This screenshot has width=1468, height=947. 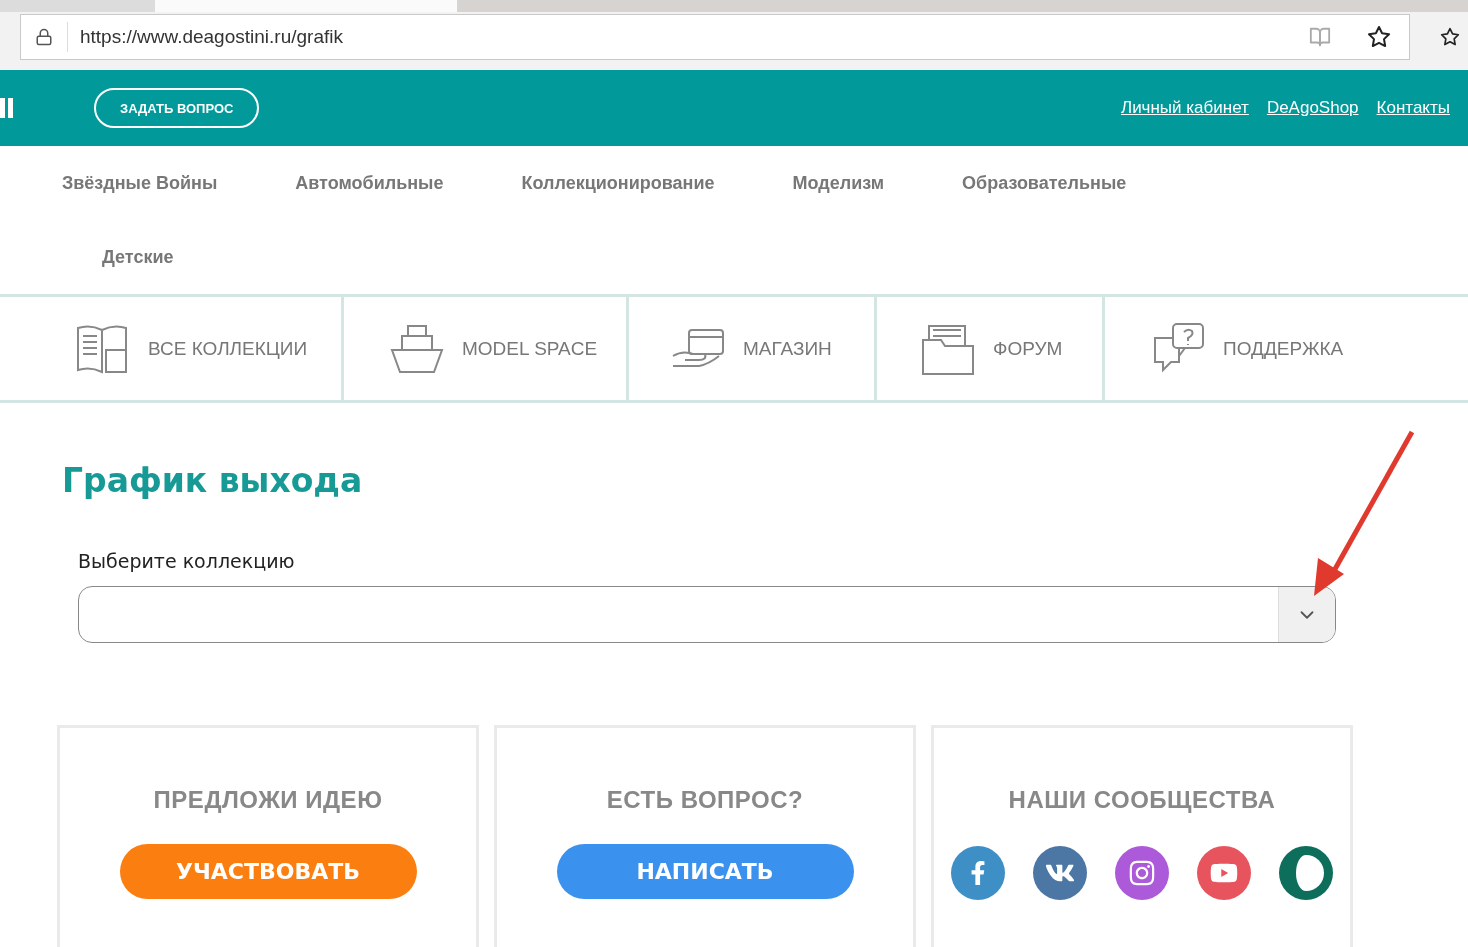 What do you see at coordinates (1286, 348) in the screenshot?
I see `nav-tile: ПОДДЕРЖКА` at bounding box center [1286, 348].